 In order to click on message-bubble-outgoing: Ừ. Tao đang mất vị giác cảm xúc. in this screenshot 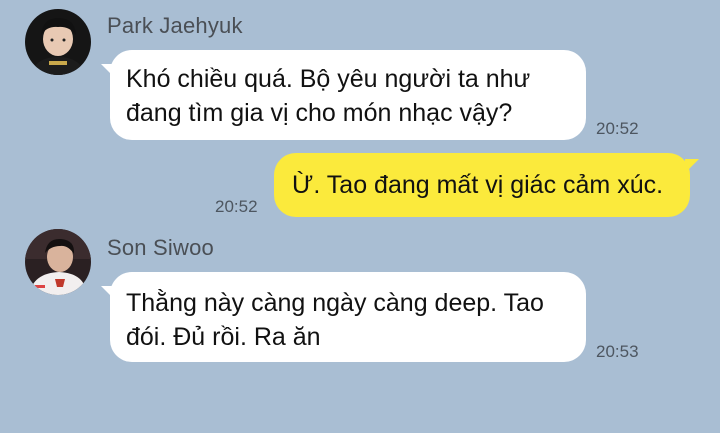, I will do `click(486, 185)`.